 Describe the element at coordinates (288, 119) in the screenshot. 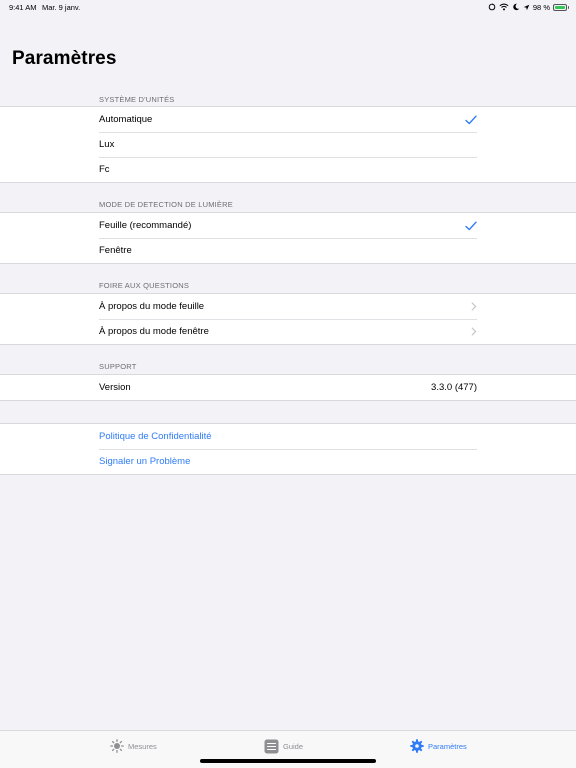

I see `units-option-automatique: Automatique` at that location.